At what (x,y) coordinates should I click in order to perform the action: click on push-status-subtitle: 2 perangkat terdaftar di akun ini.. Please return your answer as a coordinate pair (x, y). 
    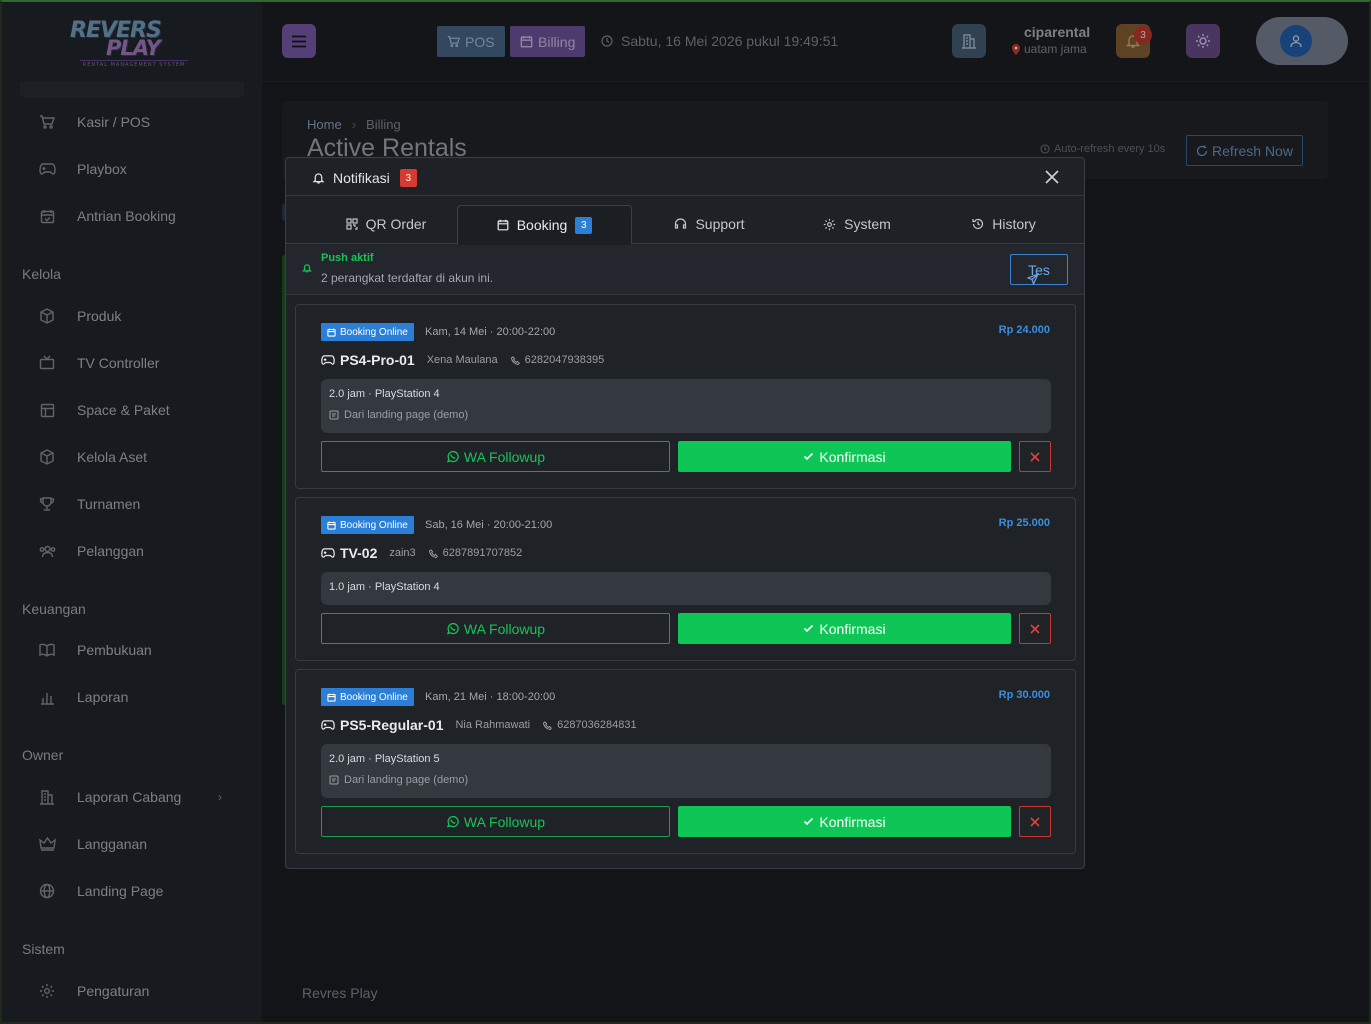
    Looking at the image, I should click on (407, 278).